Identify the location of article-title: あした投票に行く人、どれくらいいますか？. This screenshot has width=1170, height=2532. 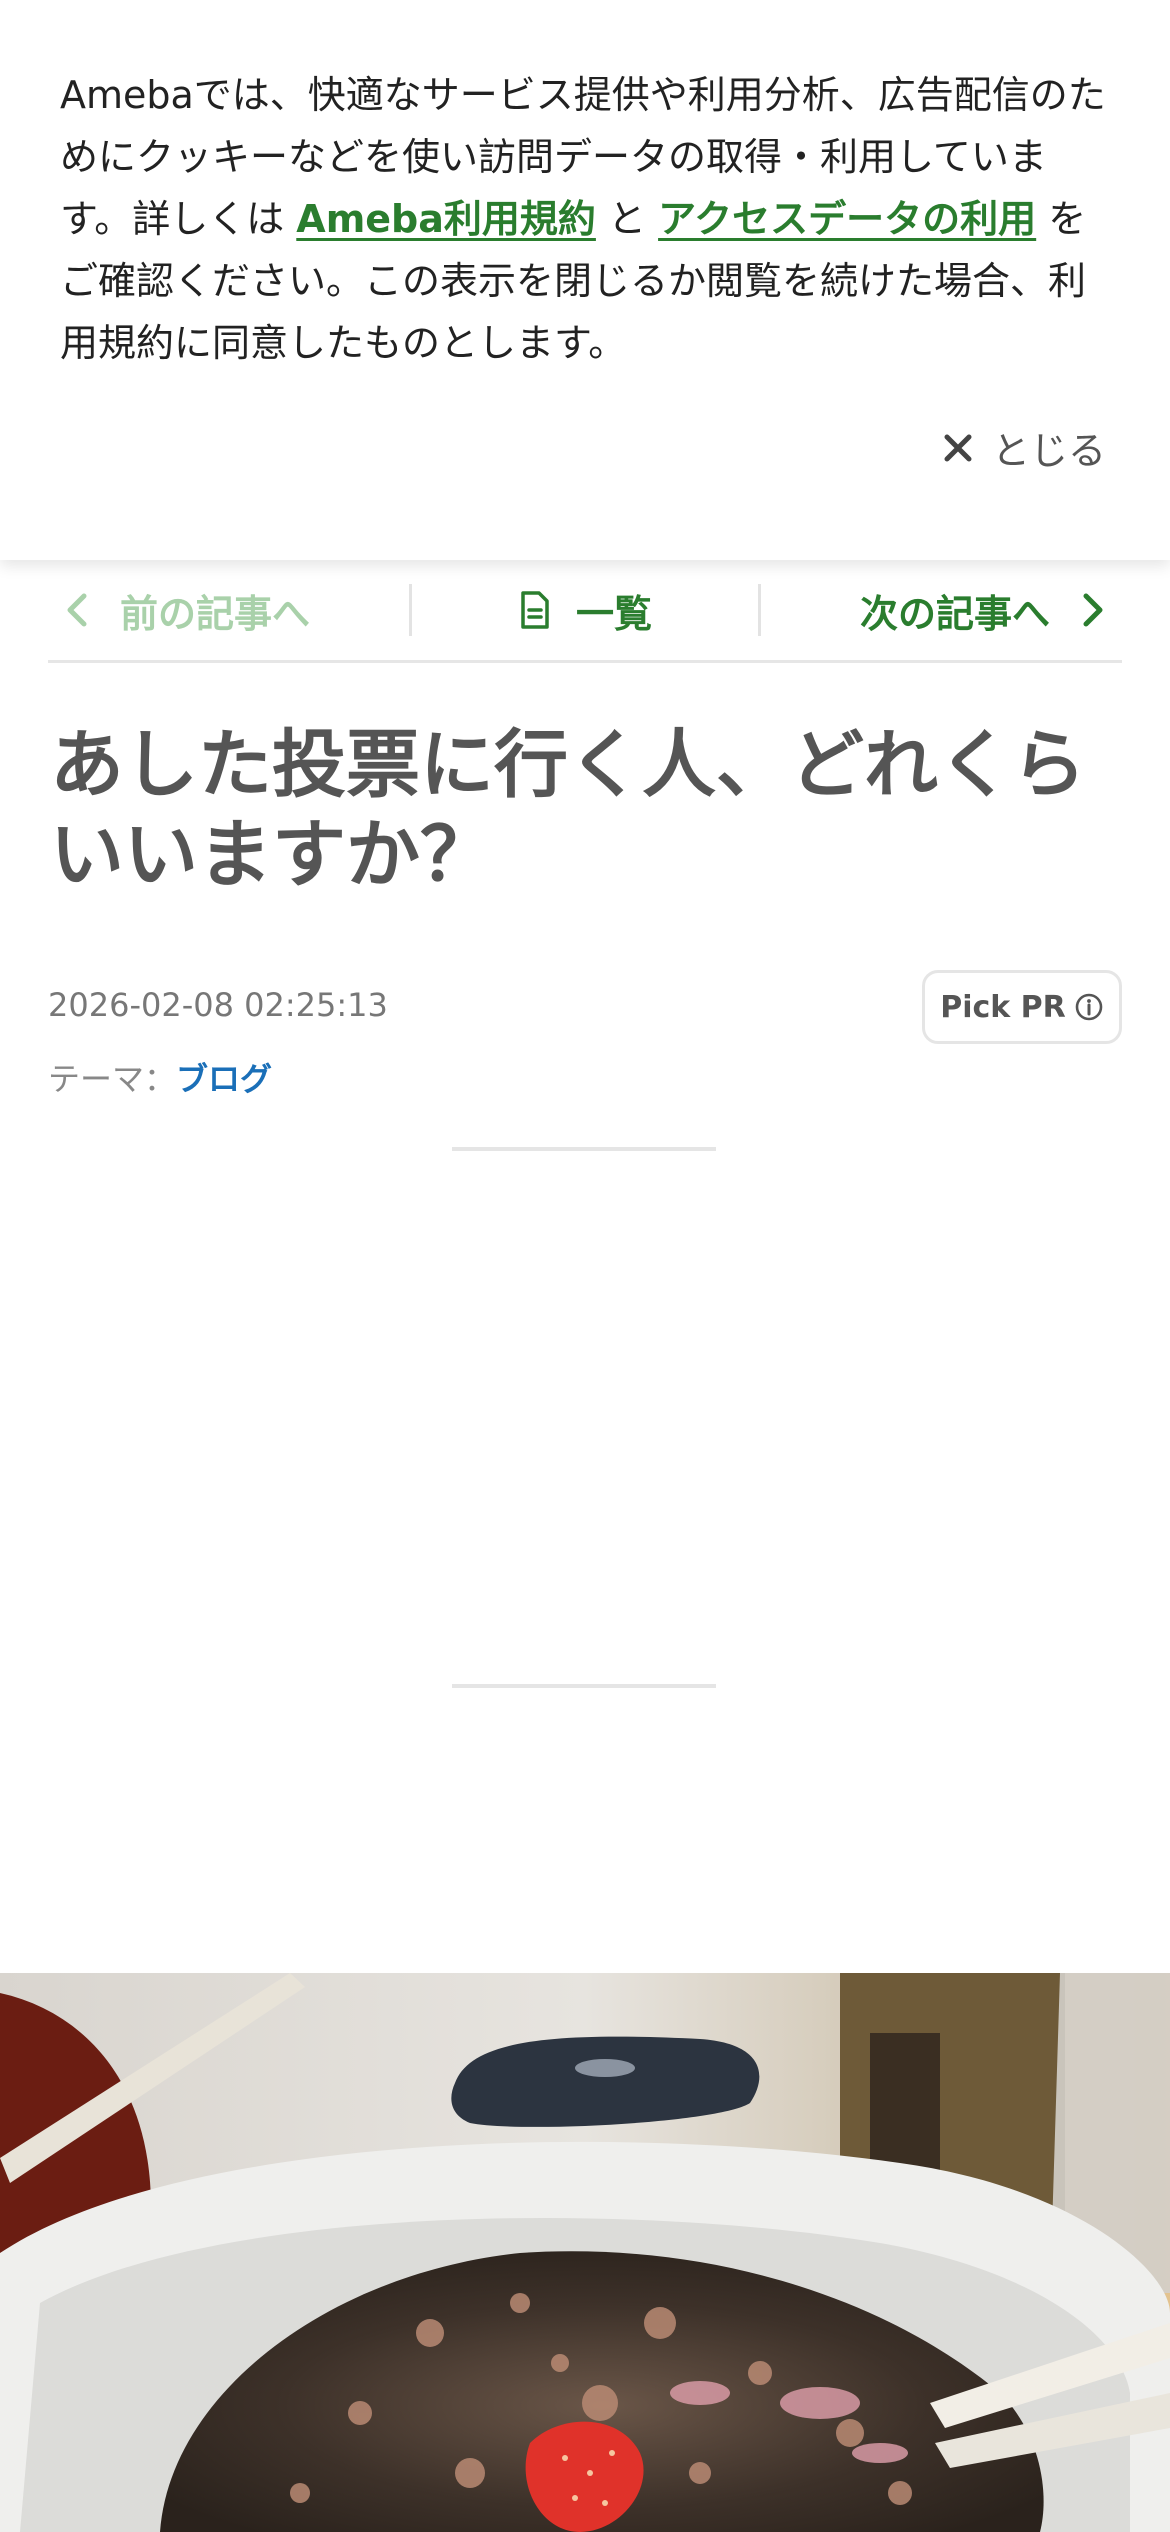
(568, 810).